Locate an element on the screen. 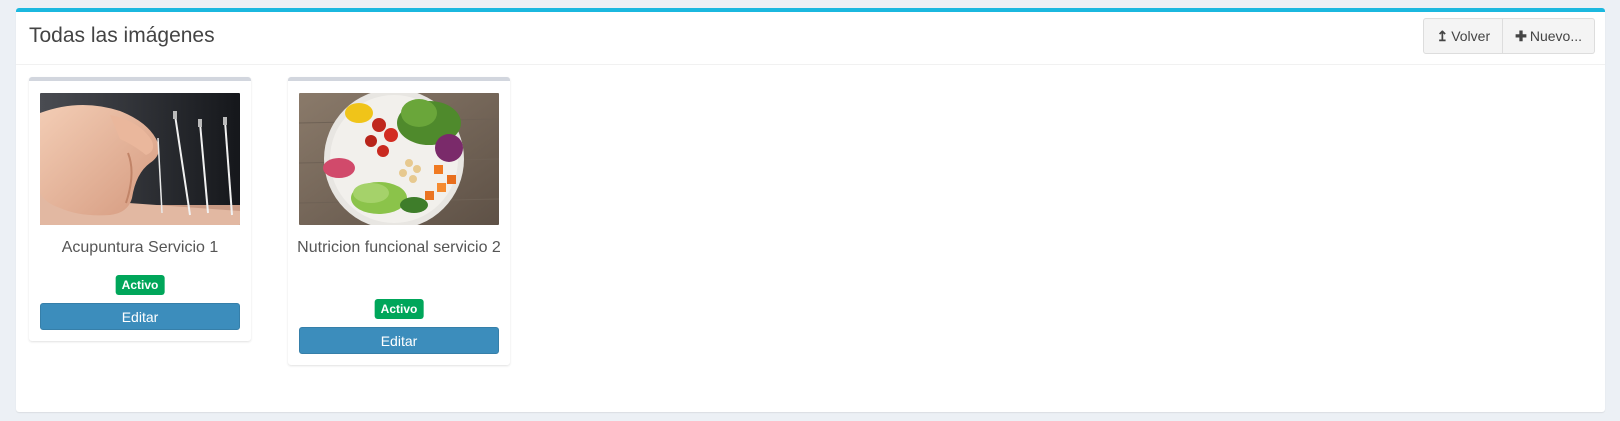  acupuncture-photo is located at coordinates (140, 159).